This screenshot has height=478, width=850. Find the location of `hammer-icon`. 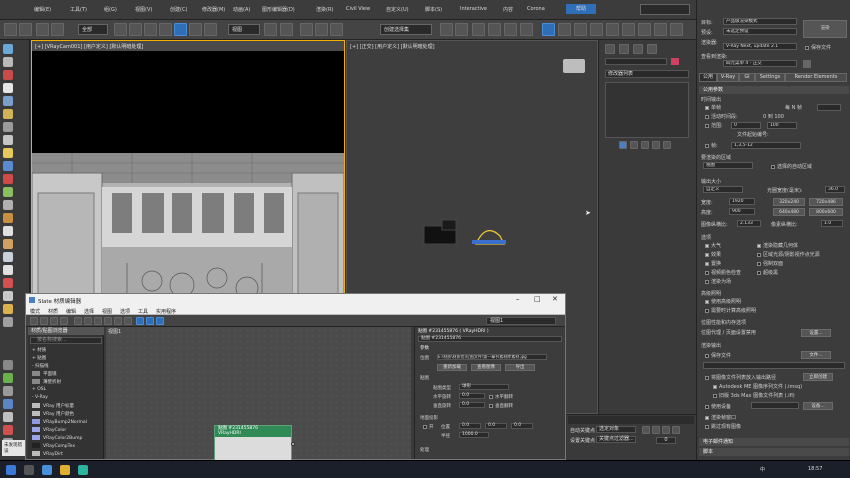

hammer-icon is located at coordinates (8, 365).